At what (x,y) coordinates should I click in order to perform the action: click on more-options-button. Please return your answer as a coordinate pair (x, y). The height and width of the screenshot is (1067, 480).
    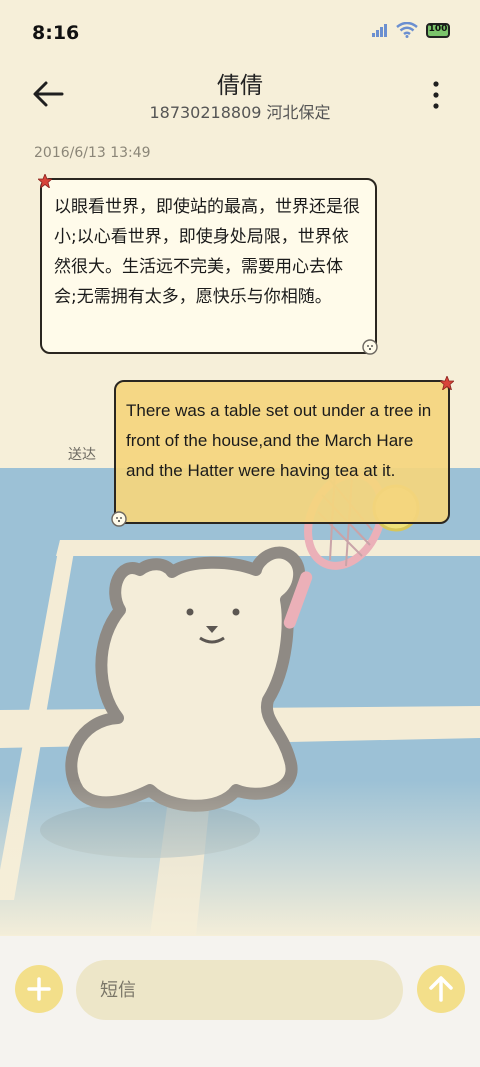
    Looking at the image, I should click on (436, 95).